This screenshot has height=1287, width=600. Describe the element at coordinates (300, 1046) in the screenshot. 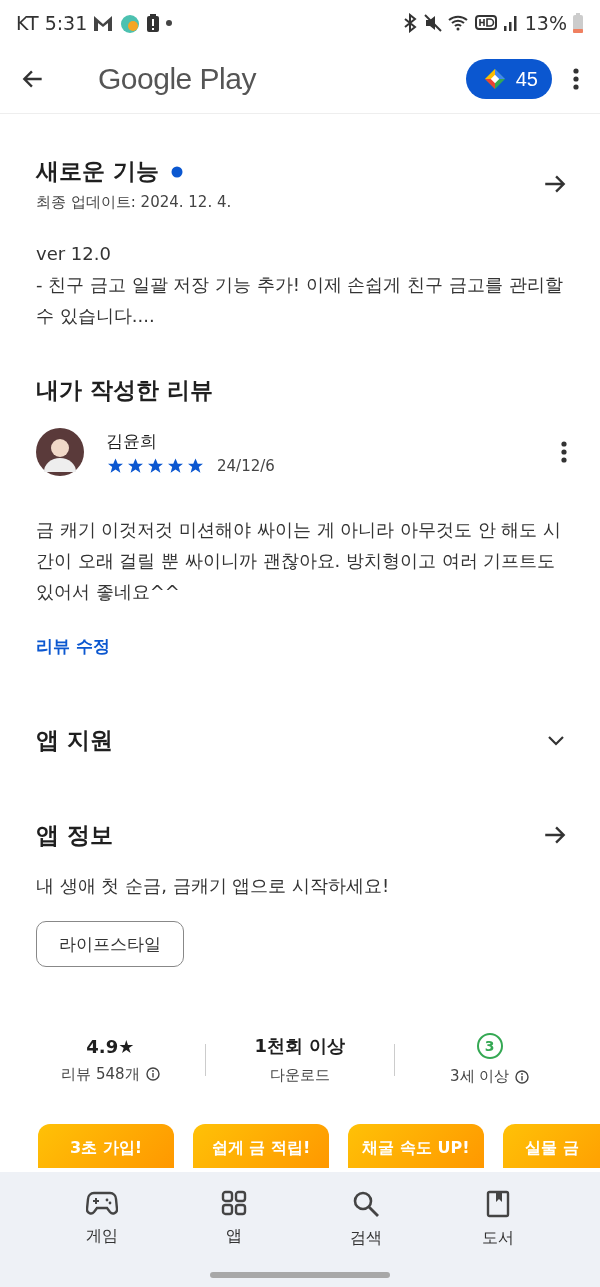

I see `stat-value: 1천회 이상` at that location.